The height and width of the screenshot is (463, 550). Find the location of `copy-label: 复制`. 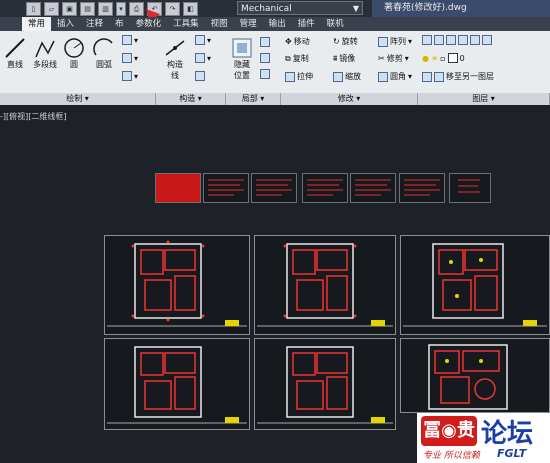

copy-label: 复制 is located at coordinates (300, 58).